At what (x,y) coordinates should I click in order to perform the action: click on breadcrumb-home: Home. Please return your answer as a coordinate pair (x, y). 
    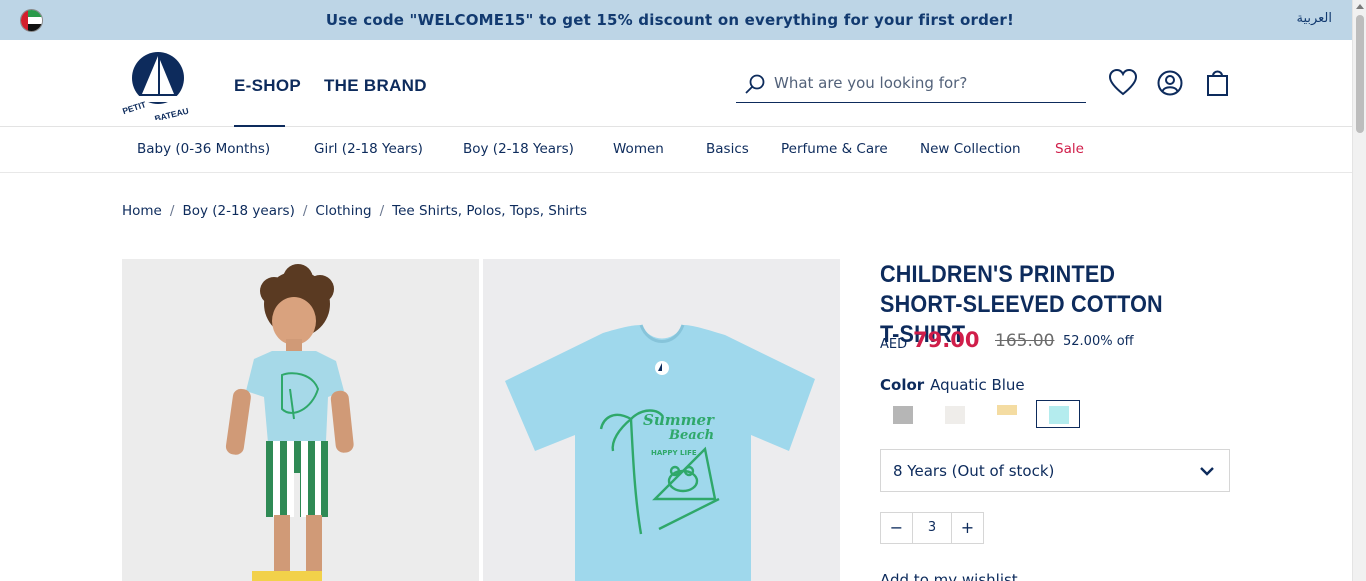
    Looking at the image, I should click on (142, 211).